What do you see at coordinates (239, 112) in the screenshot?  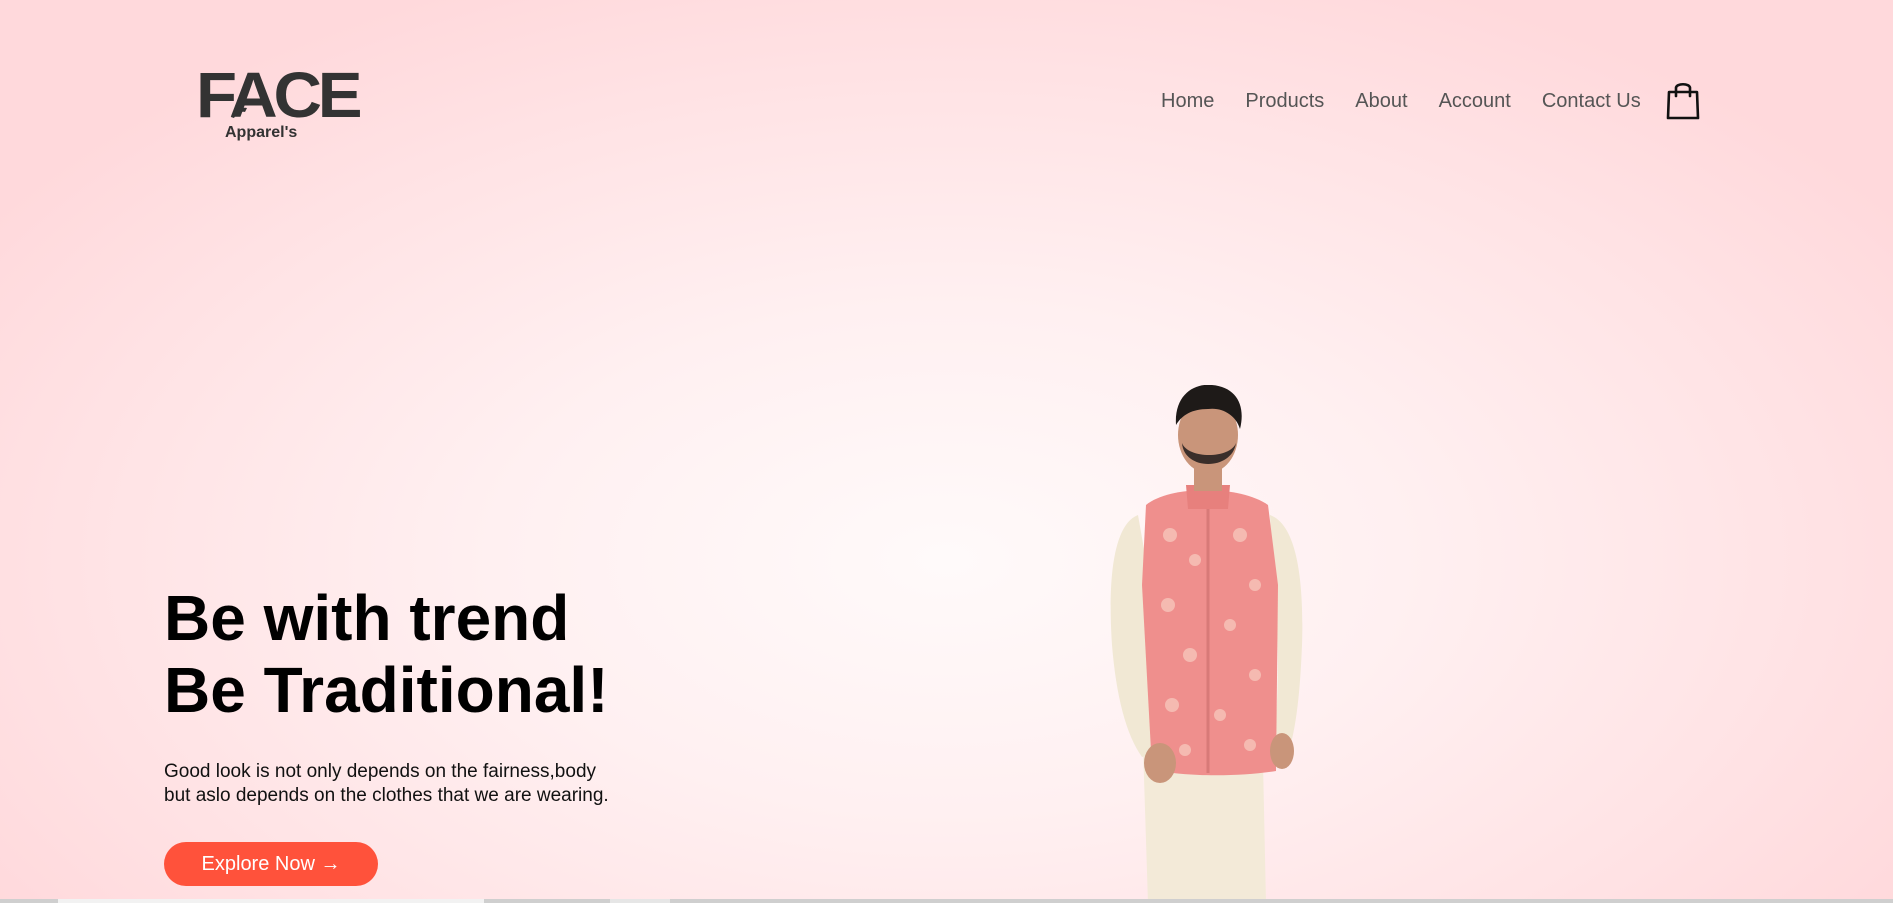 I see `logo-swoosh-icon` at bounding box center [239, 112].